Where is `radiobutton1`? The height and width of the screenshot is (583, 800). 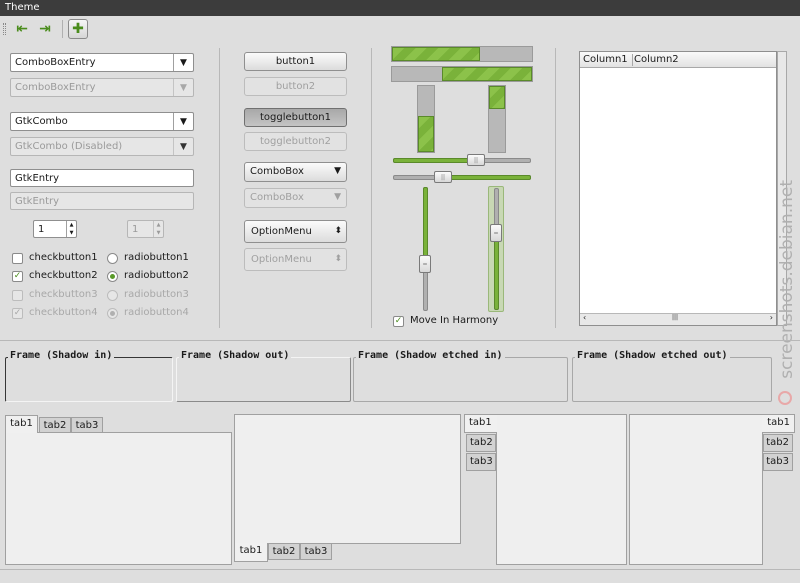 radiobutton1 is located at coordinates (112, 258).